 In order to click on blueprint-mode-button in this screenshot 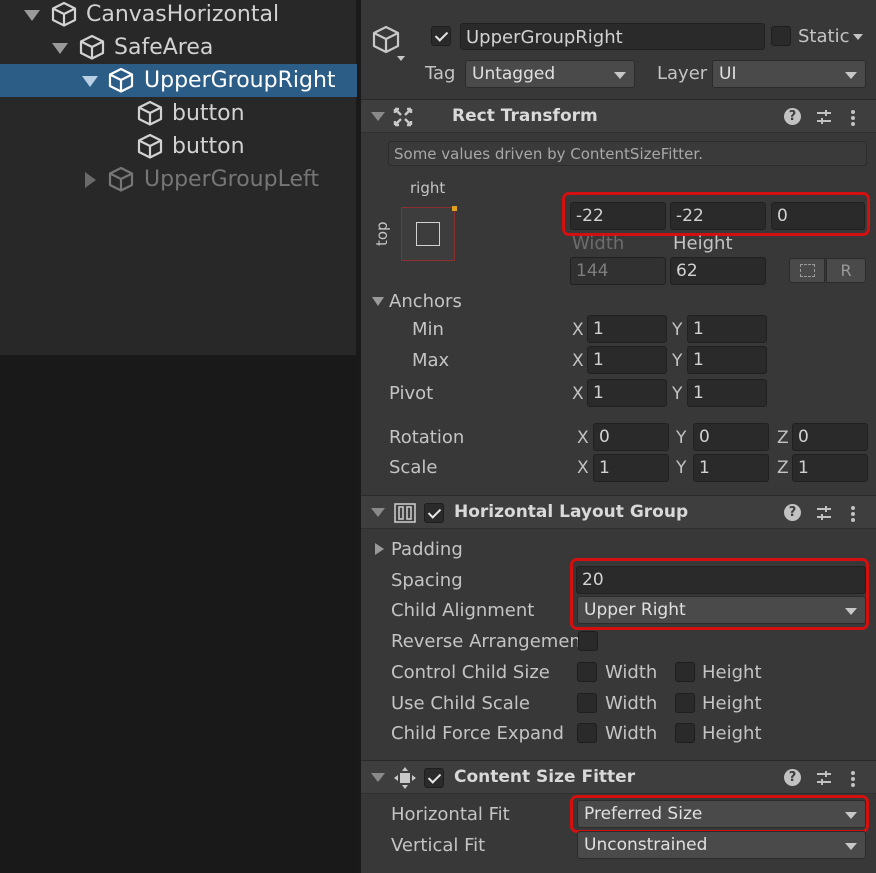, I will do `click(807, 270)`.